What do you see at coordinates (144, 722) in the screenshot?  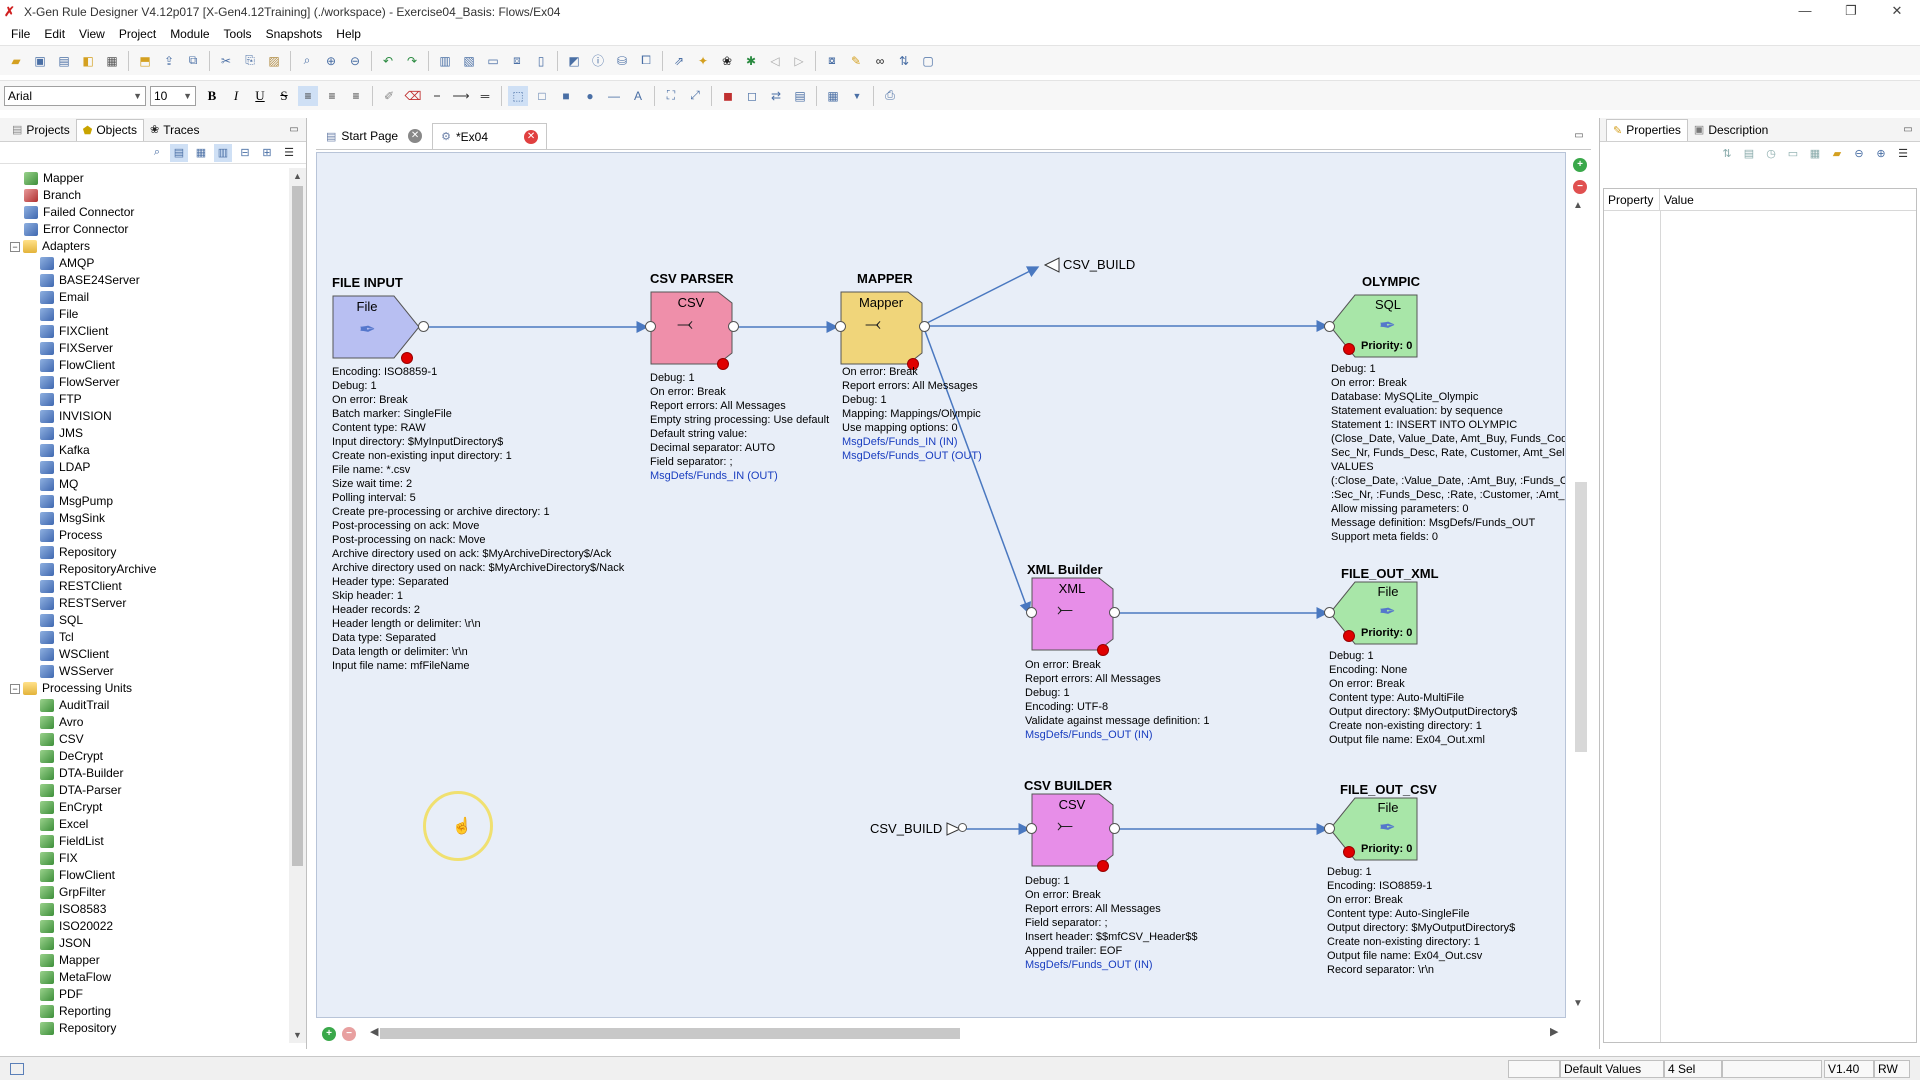 I see `tree-item: Avro` at bounding box center [144, 722].